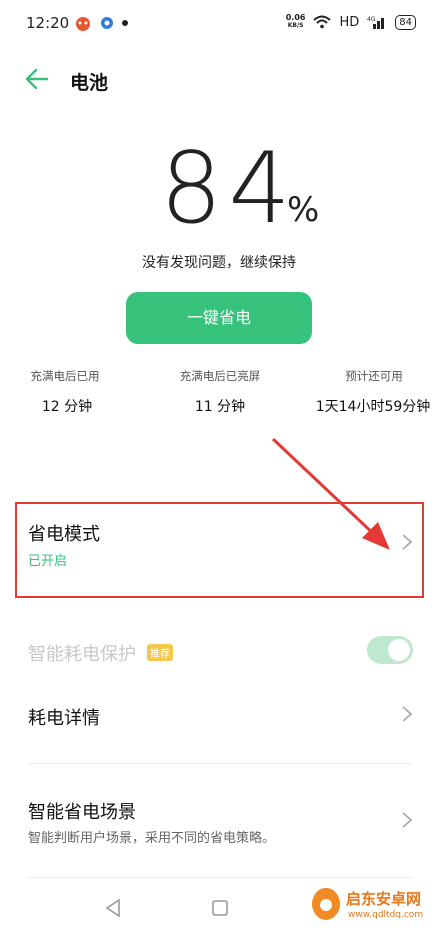 Image resolution: width=438 pixels, height=932 pixels. Describe the element at coordinates (125, 23) in the screenshot. I see `more-notifications-dot` at that location.